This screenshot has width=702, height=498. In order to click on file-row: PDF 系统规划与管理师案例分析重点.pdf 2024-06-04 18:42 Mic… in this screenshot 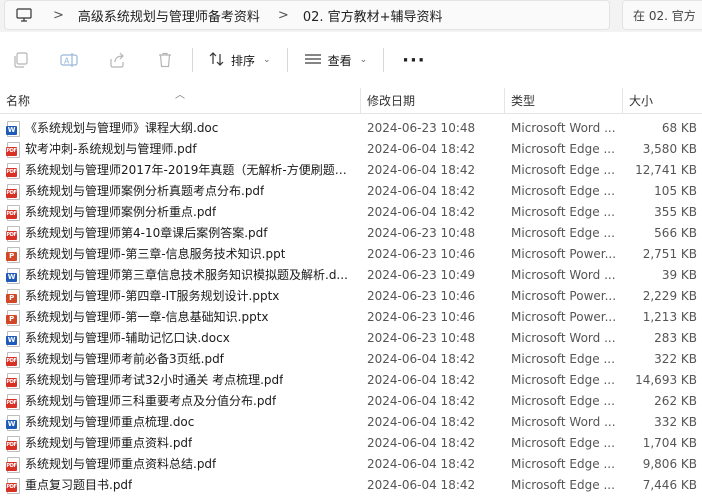, I will do `click(351, 212)`.